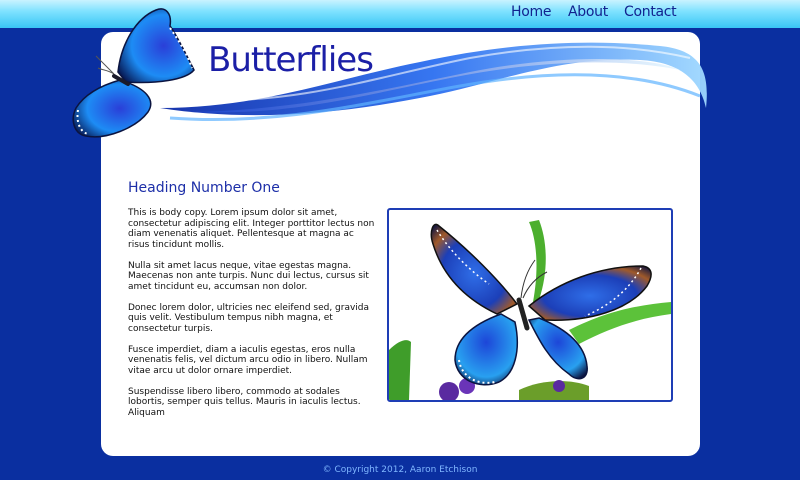  I want to click on footer-copyright: © Copyright 2012, Aaron Etchison, so click(400, 470).